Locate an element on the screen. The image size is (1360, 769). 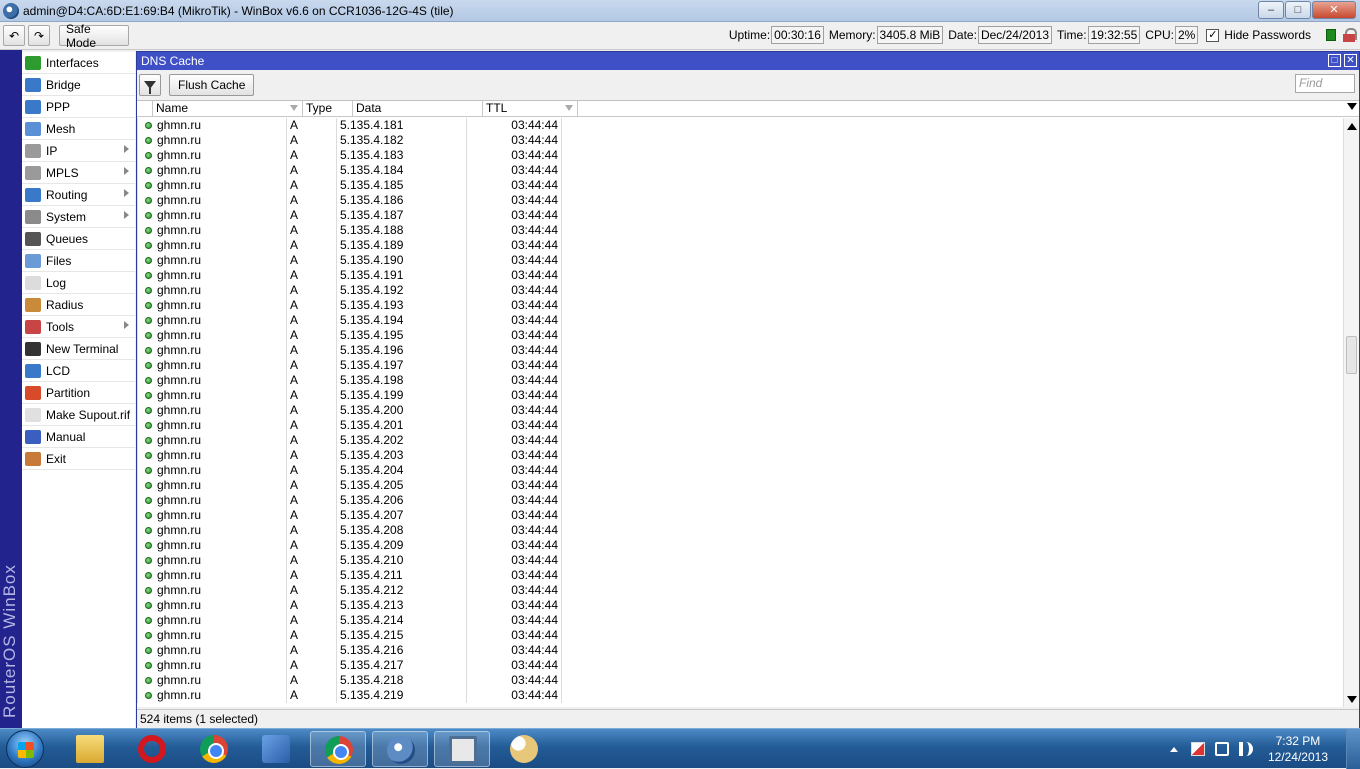
table-row: ghmn.ru A 5.135.4.200 03:44:44 is located at coordinates (740, 410).